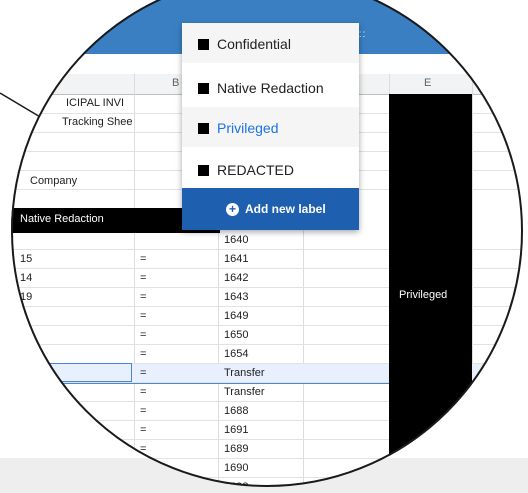 Image resolution: width=528 pixels, height=493 pixels. What do you see at coordinates (236, 354) in the screenshot?
I see `table-cell: 1654` at bounding box center [236, 354].